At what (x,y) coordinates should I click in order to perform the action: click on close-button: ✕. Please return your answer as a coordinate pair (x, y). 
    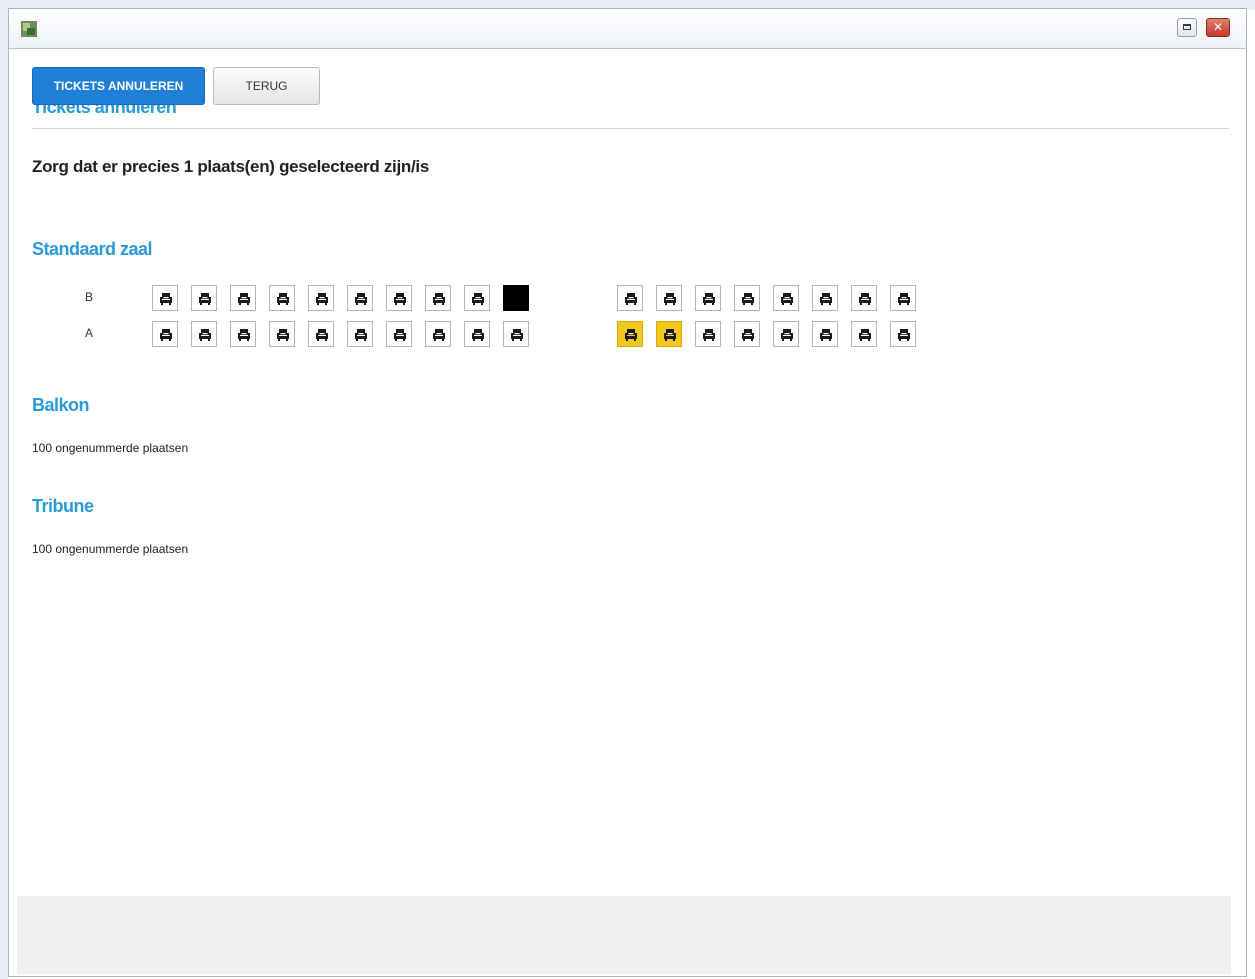
    Looking at the image, I should click on (1218, 27).